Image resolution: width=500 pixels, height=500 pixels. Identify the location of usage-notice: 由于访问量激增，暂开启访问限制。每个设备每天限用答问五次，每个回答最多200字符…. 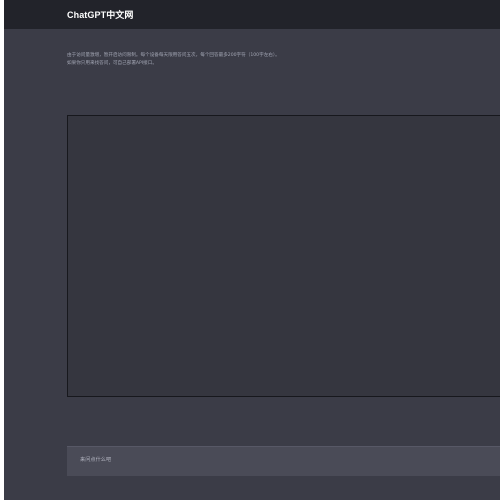
(232, 60).